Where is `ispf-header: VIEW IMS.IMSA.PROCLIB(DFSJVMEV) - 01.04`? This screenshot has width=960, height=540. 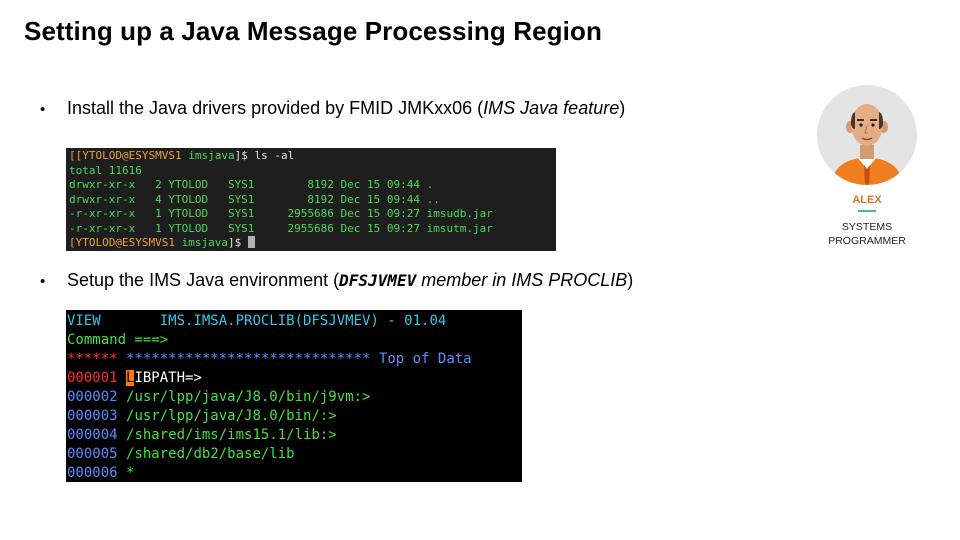 ispf-header: VIEW IMS.IMSA.PROCLIB(DFSJVMEV) - 01.04 is located at coordinates (294, 321).